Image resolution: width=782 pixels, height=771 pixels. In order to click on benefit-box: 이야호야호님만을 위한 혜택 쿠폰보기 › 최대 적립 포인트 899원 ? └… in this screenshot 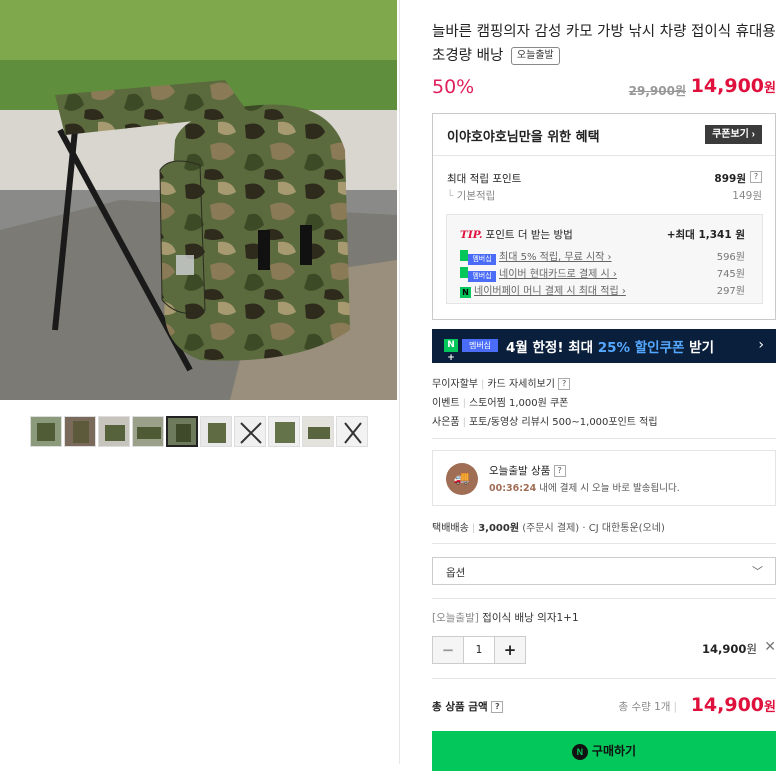, I will do `click(604, 216)`.